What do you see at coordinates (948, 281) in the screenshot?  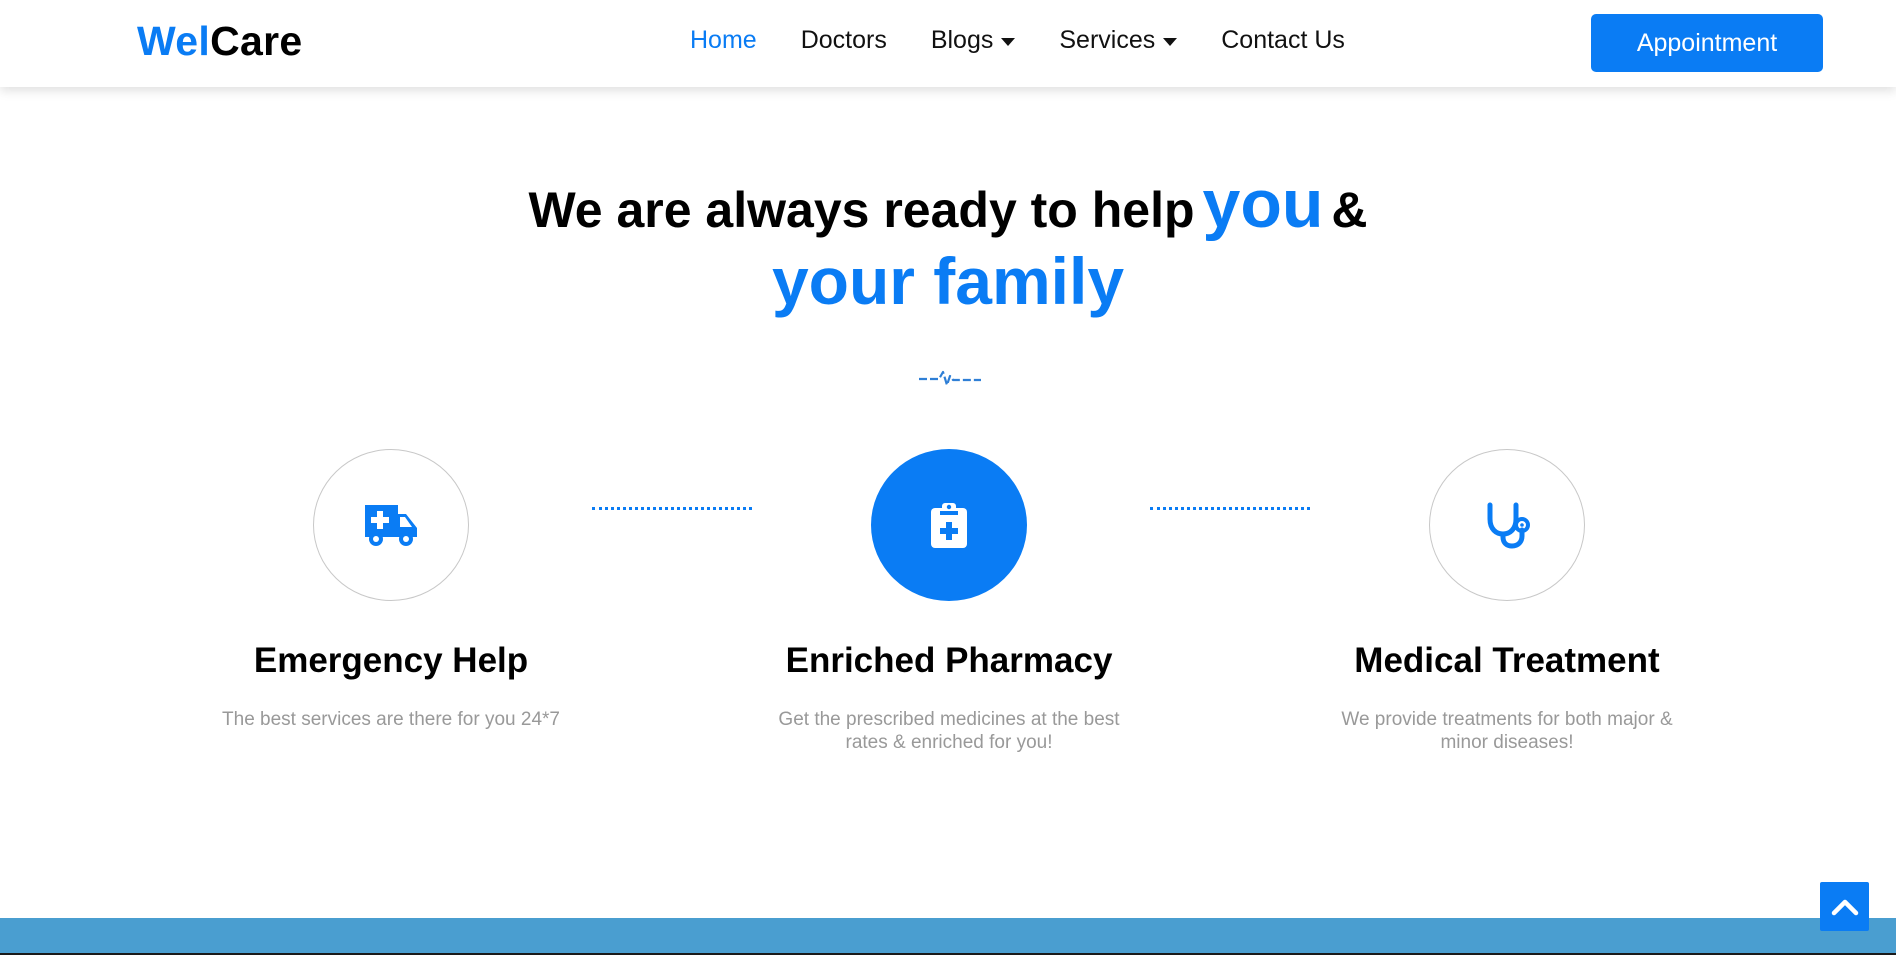 I see `hero-heading-line2: your family` at bounding box center [948, 281].